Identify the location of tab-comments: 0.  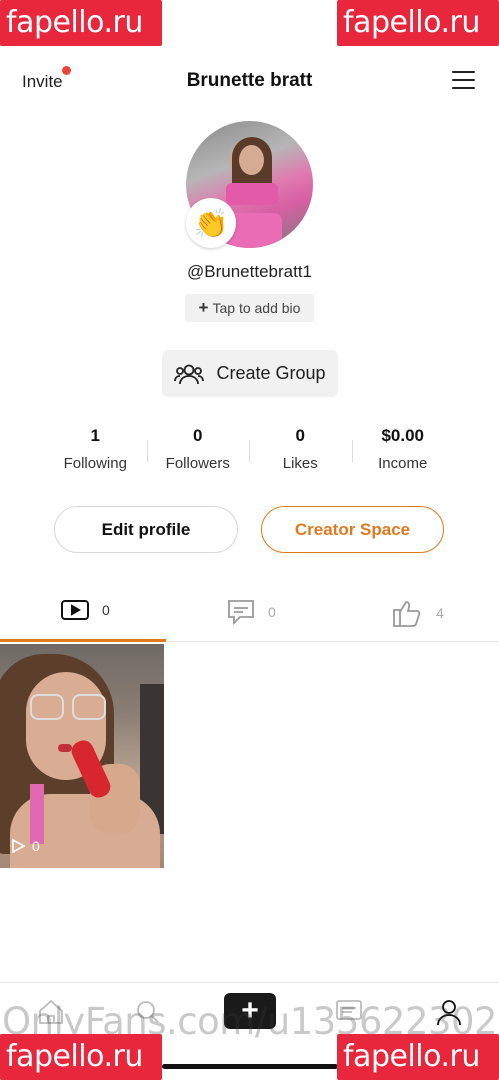
(251, 612).